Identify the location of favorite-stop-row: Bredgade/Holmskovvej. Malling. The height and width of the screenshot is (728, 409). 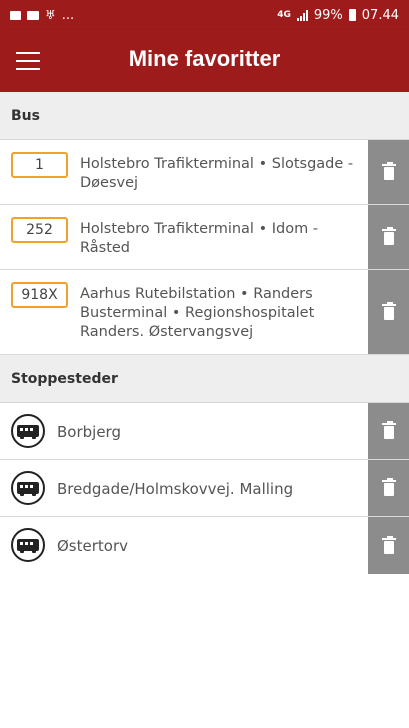
(204, 488).